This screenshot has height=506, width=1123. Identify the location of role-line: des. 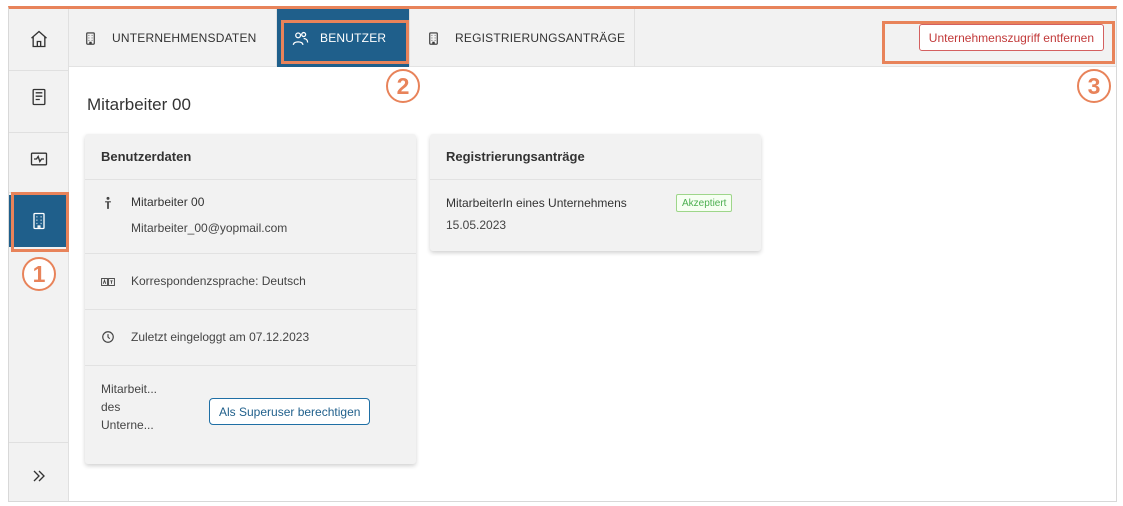
(111, 407).